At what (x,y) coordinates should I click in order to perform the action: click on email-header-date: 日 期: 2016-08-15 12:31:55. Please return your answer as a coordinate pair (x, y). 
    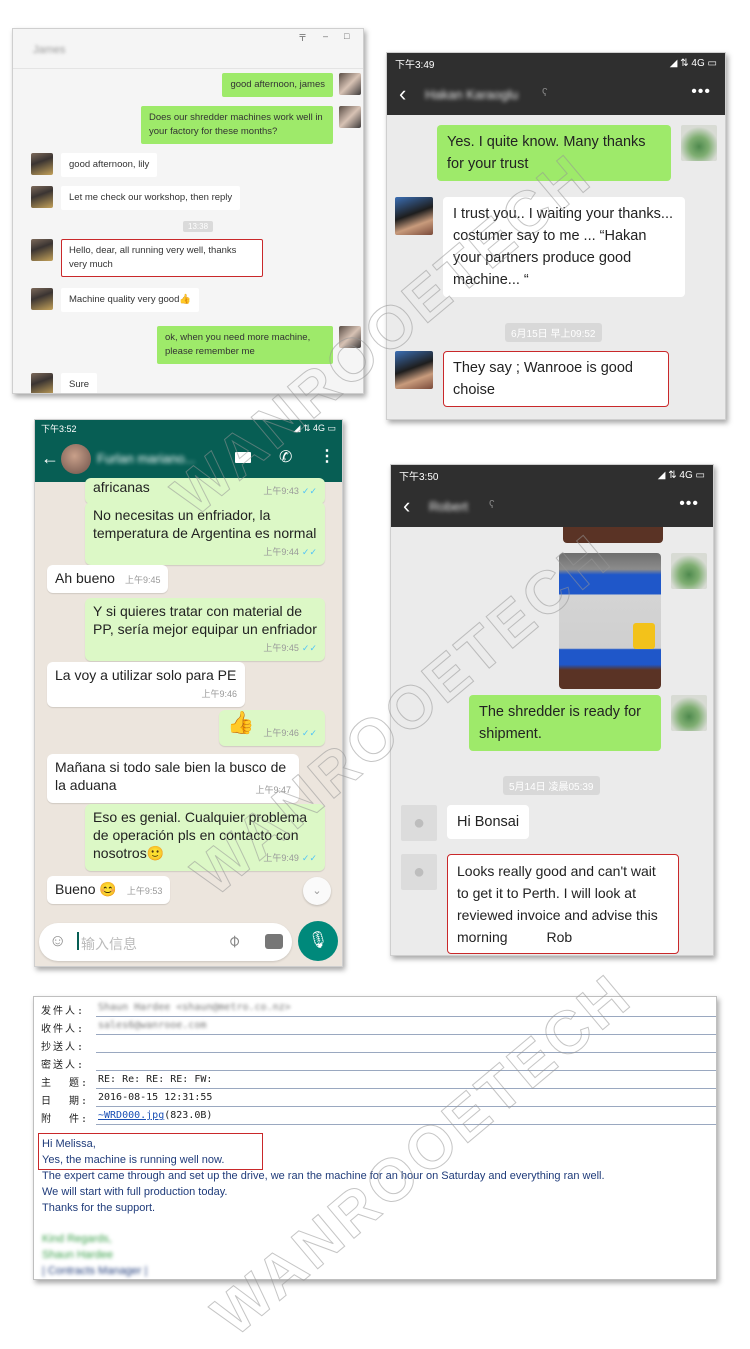
    Looking at the image, I should click on (375, 1098).